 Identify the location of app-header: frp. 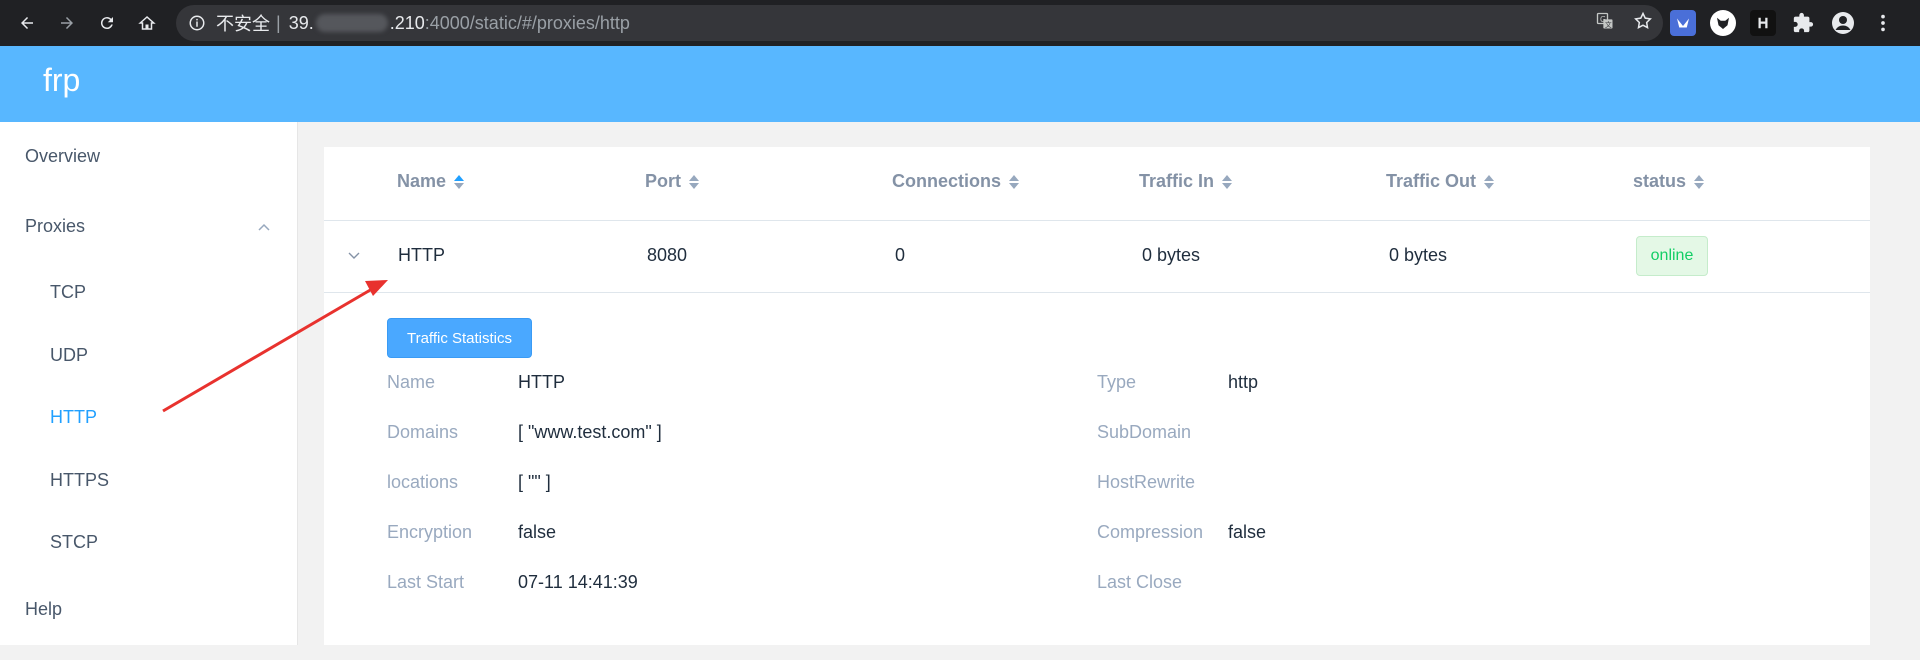
(960, 84).